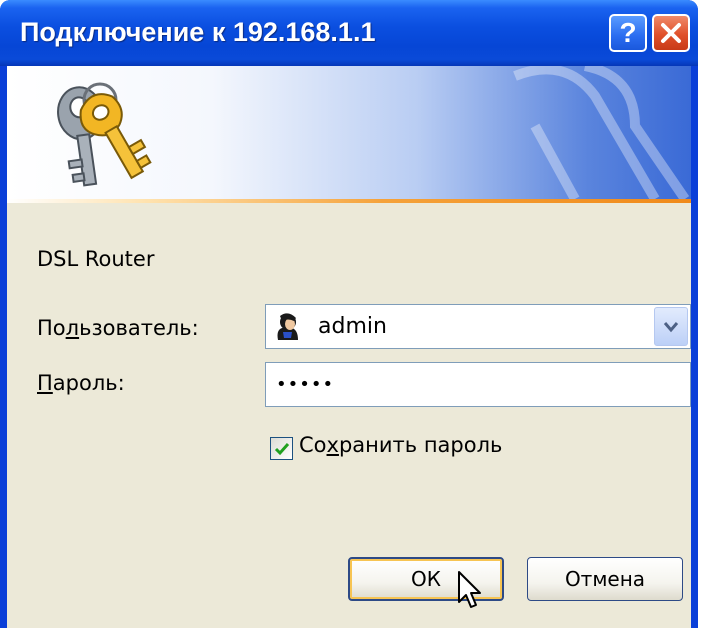 The image size is (708, 632). I want to click on remember-label-suffix: ранить пароль, so click(420, 445).